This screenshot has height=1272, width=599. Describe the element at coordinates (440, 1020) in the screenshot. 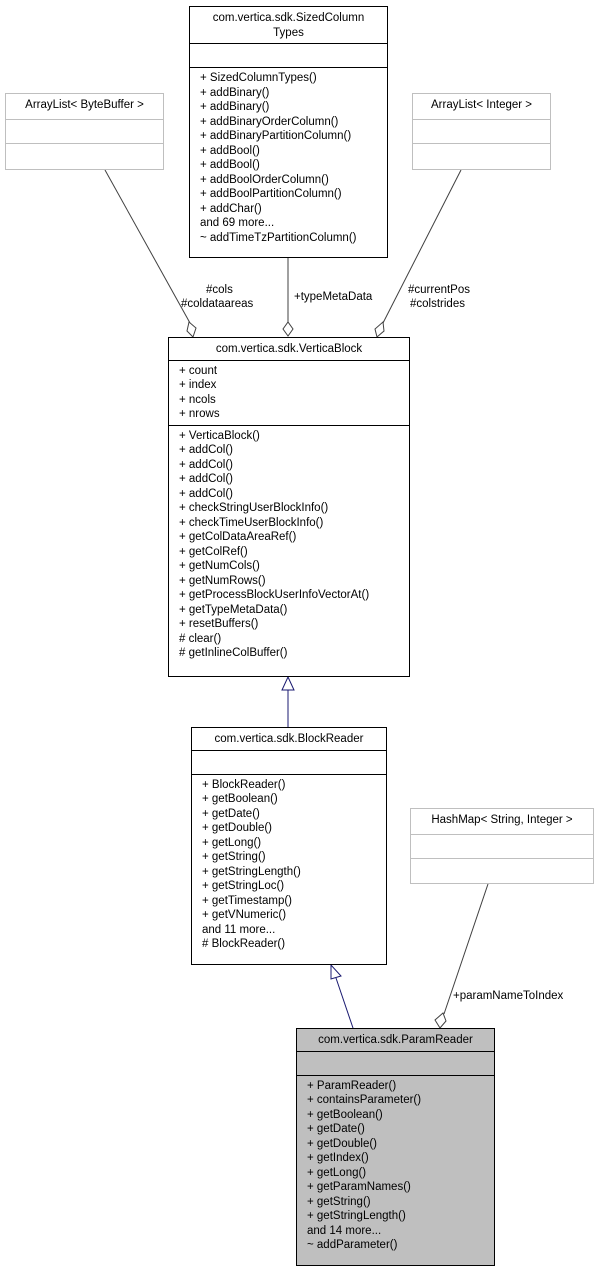

I see `aggregation-diamond-param-name-to-index` at that location.